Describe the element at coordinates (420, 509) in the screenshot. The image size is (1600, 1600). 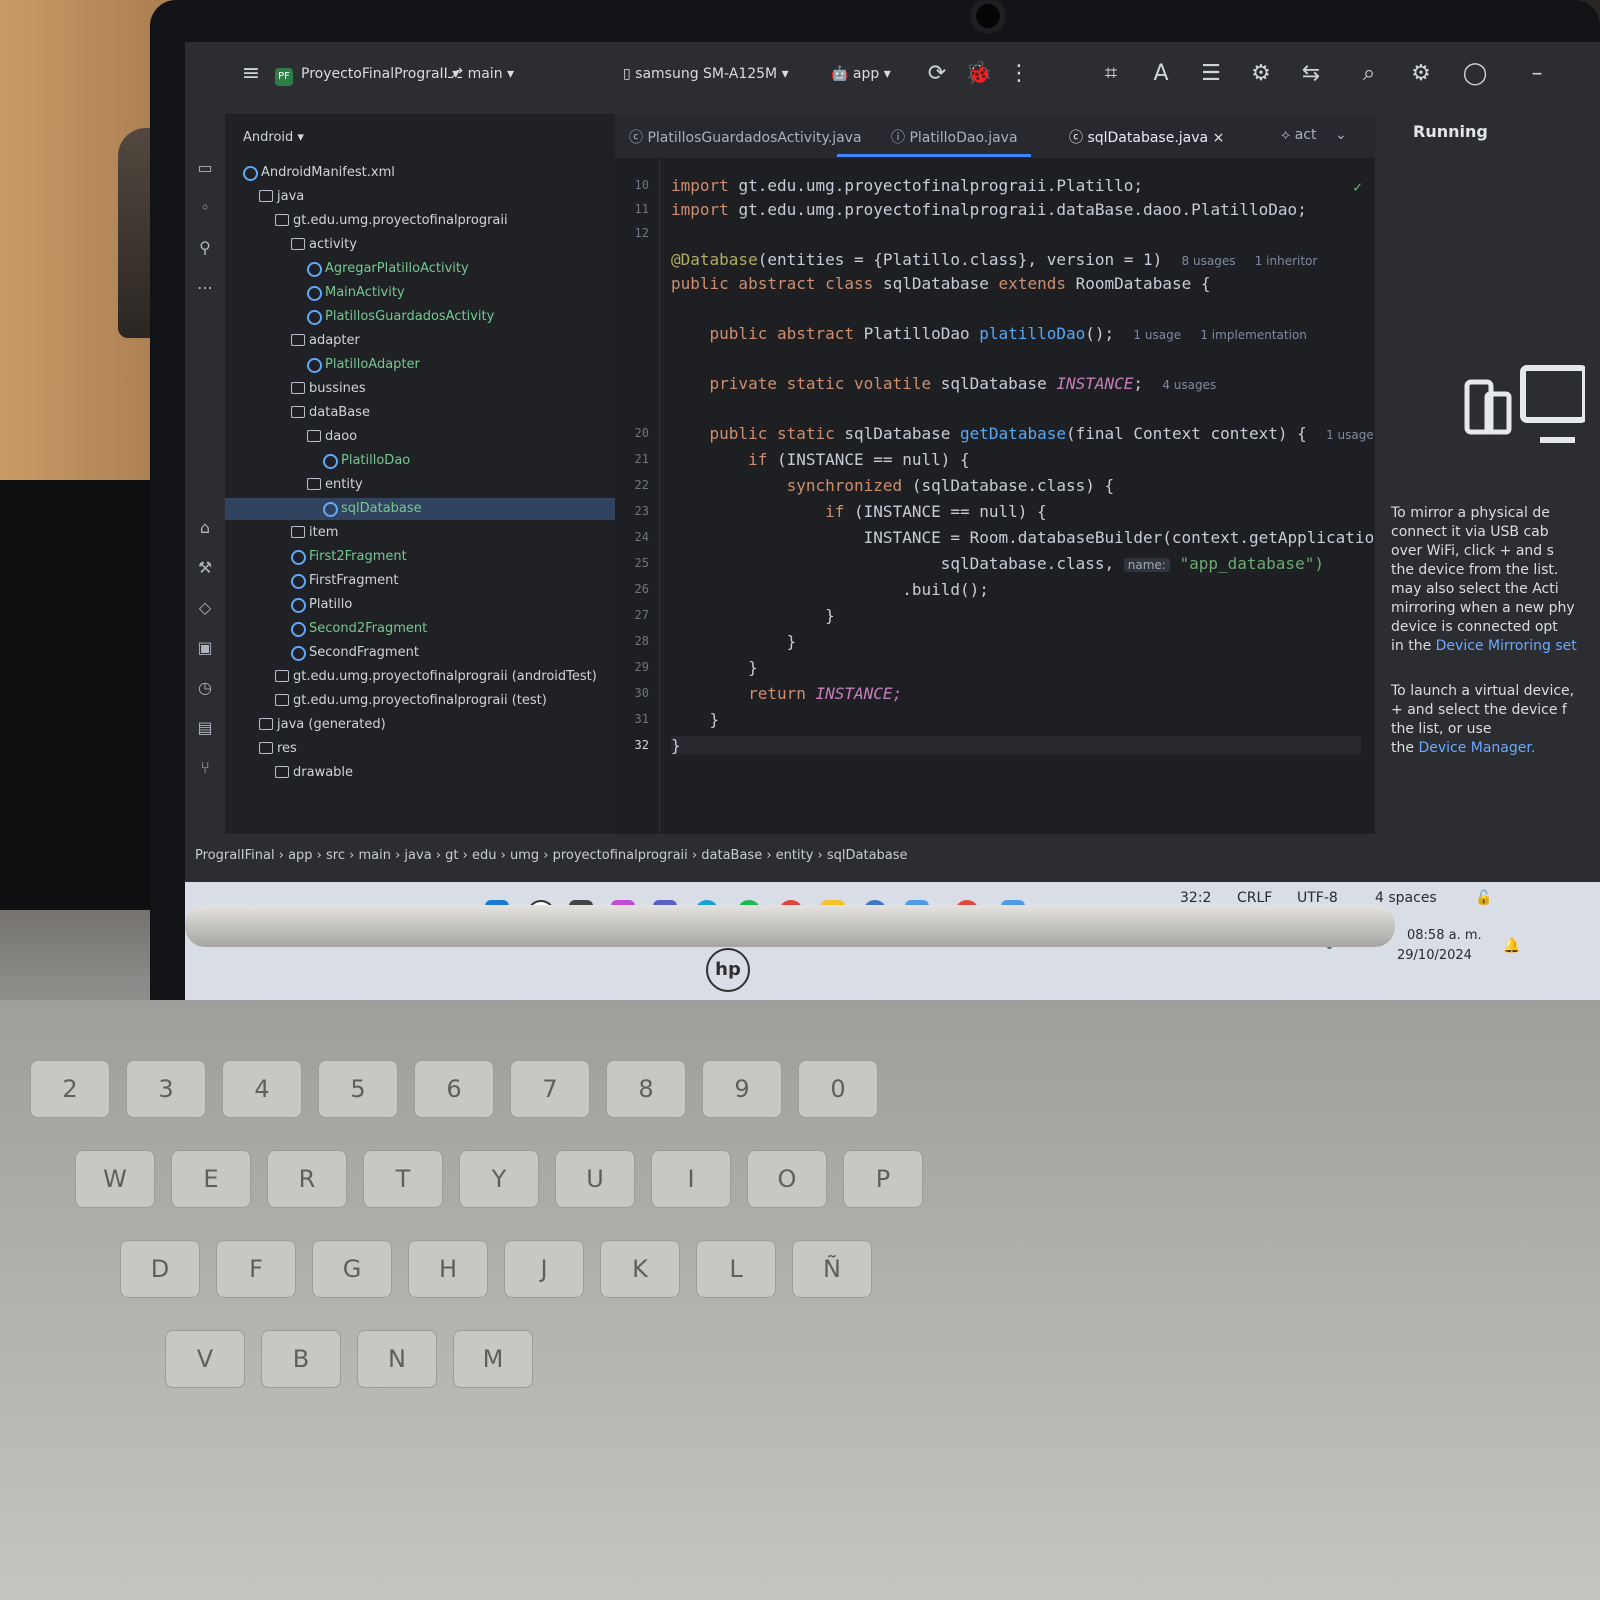
I see `tree-class-item: sqlDatabase` at that location.